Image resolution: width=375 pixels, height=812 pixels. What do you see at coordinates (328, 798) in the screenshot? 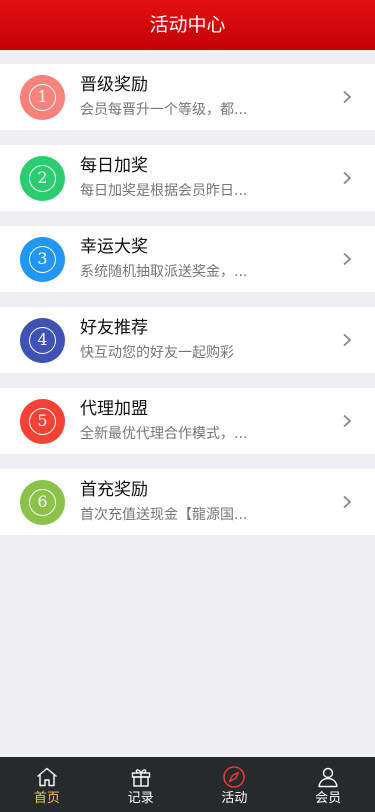
I see `tab-label: 会员` at bounding box center [328, 798].